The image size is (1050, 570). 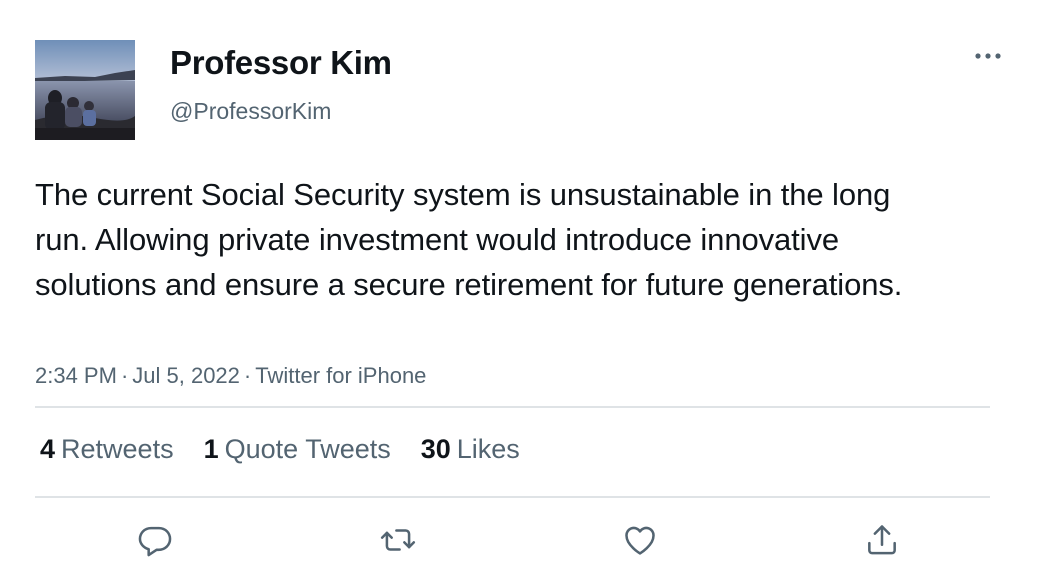 I want to click on retweet-icon, so click(x=398, y=540).